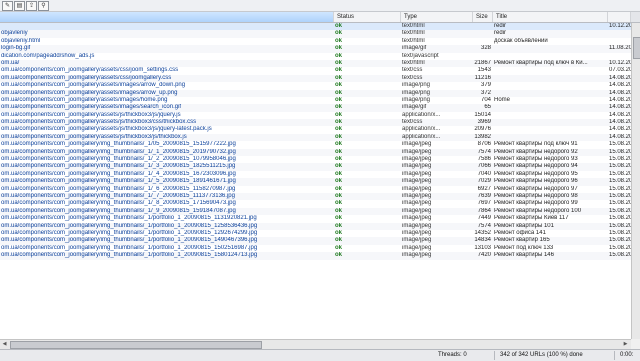 Image resolution: width=640 pixels, height=361 pixels. What do you see at coordinates (367, 17) in the screenshot?
I see `column-status: Status` at bounding box center [367, 17].